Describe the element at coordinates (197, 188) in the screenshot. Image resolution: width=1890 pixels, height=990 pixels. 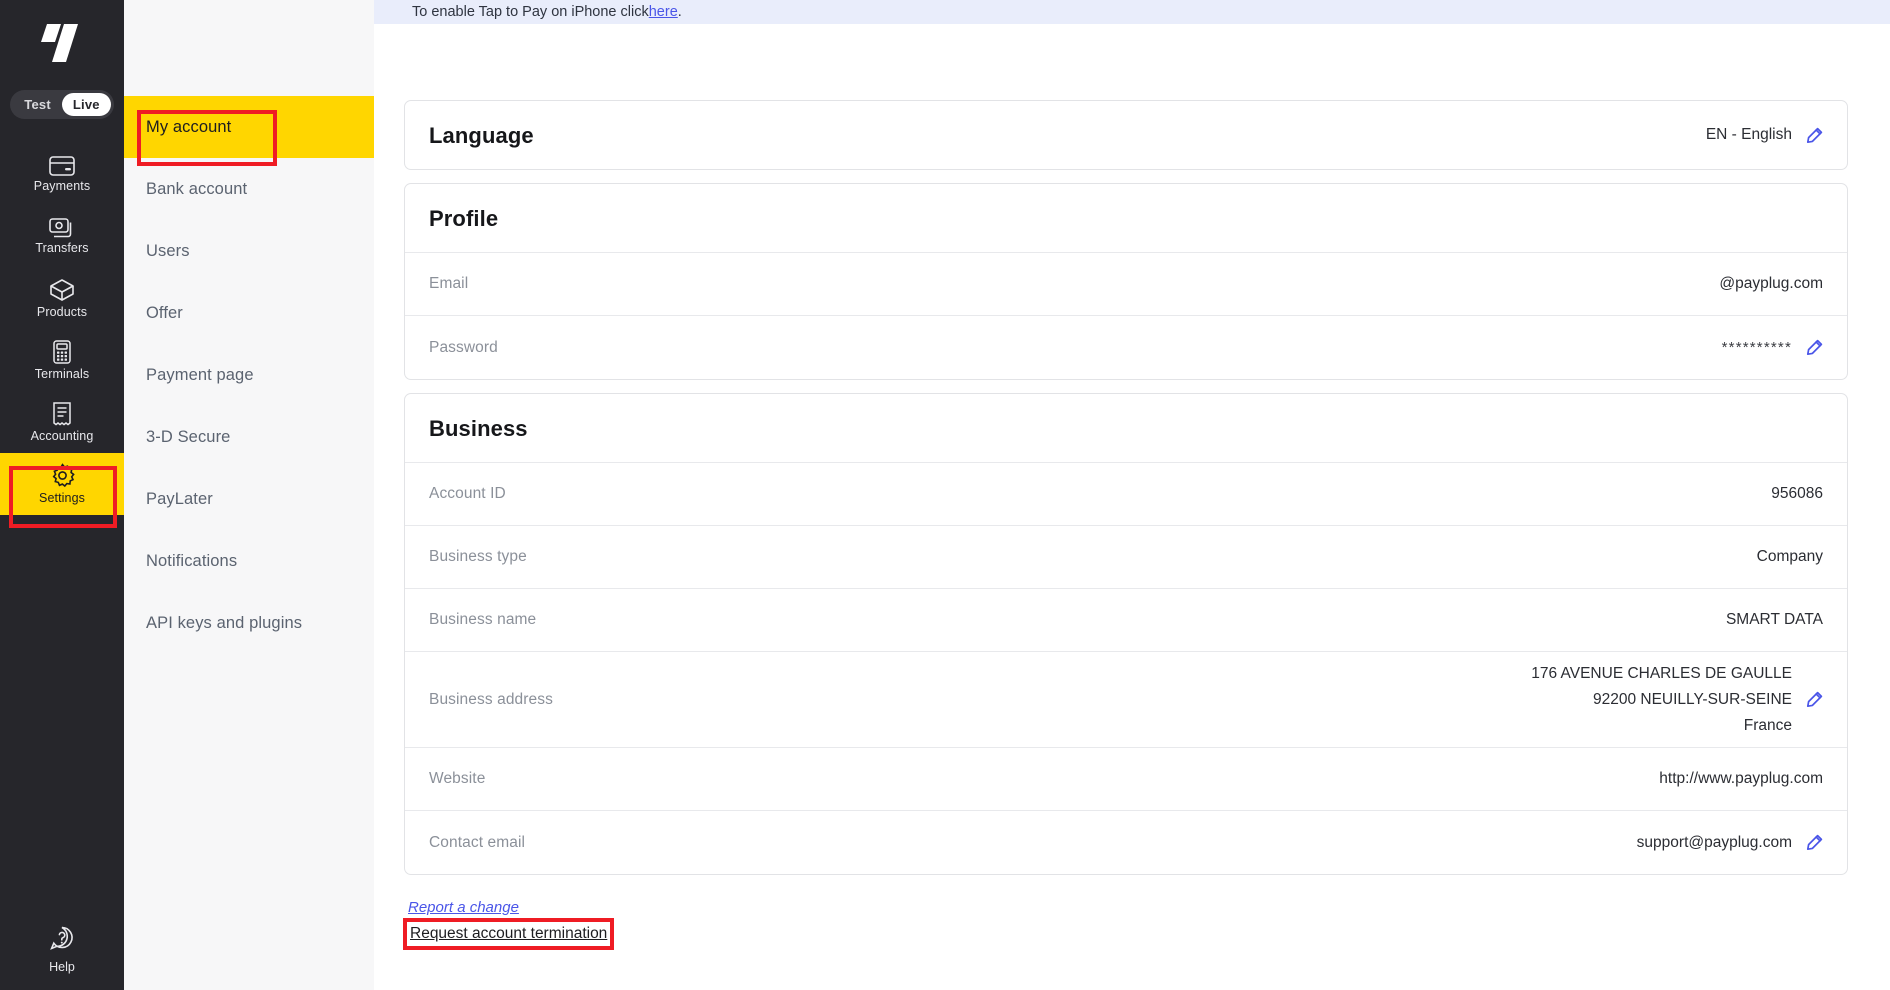
I see `submenu-item-label: Bank account` at that location.